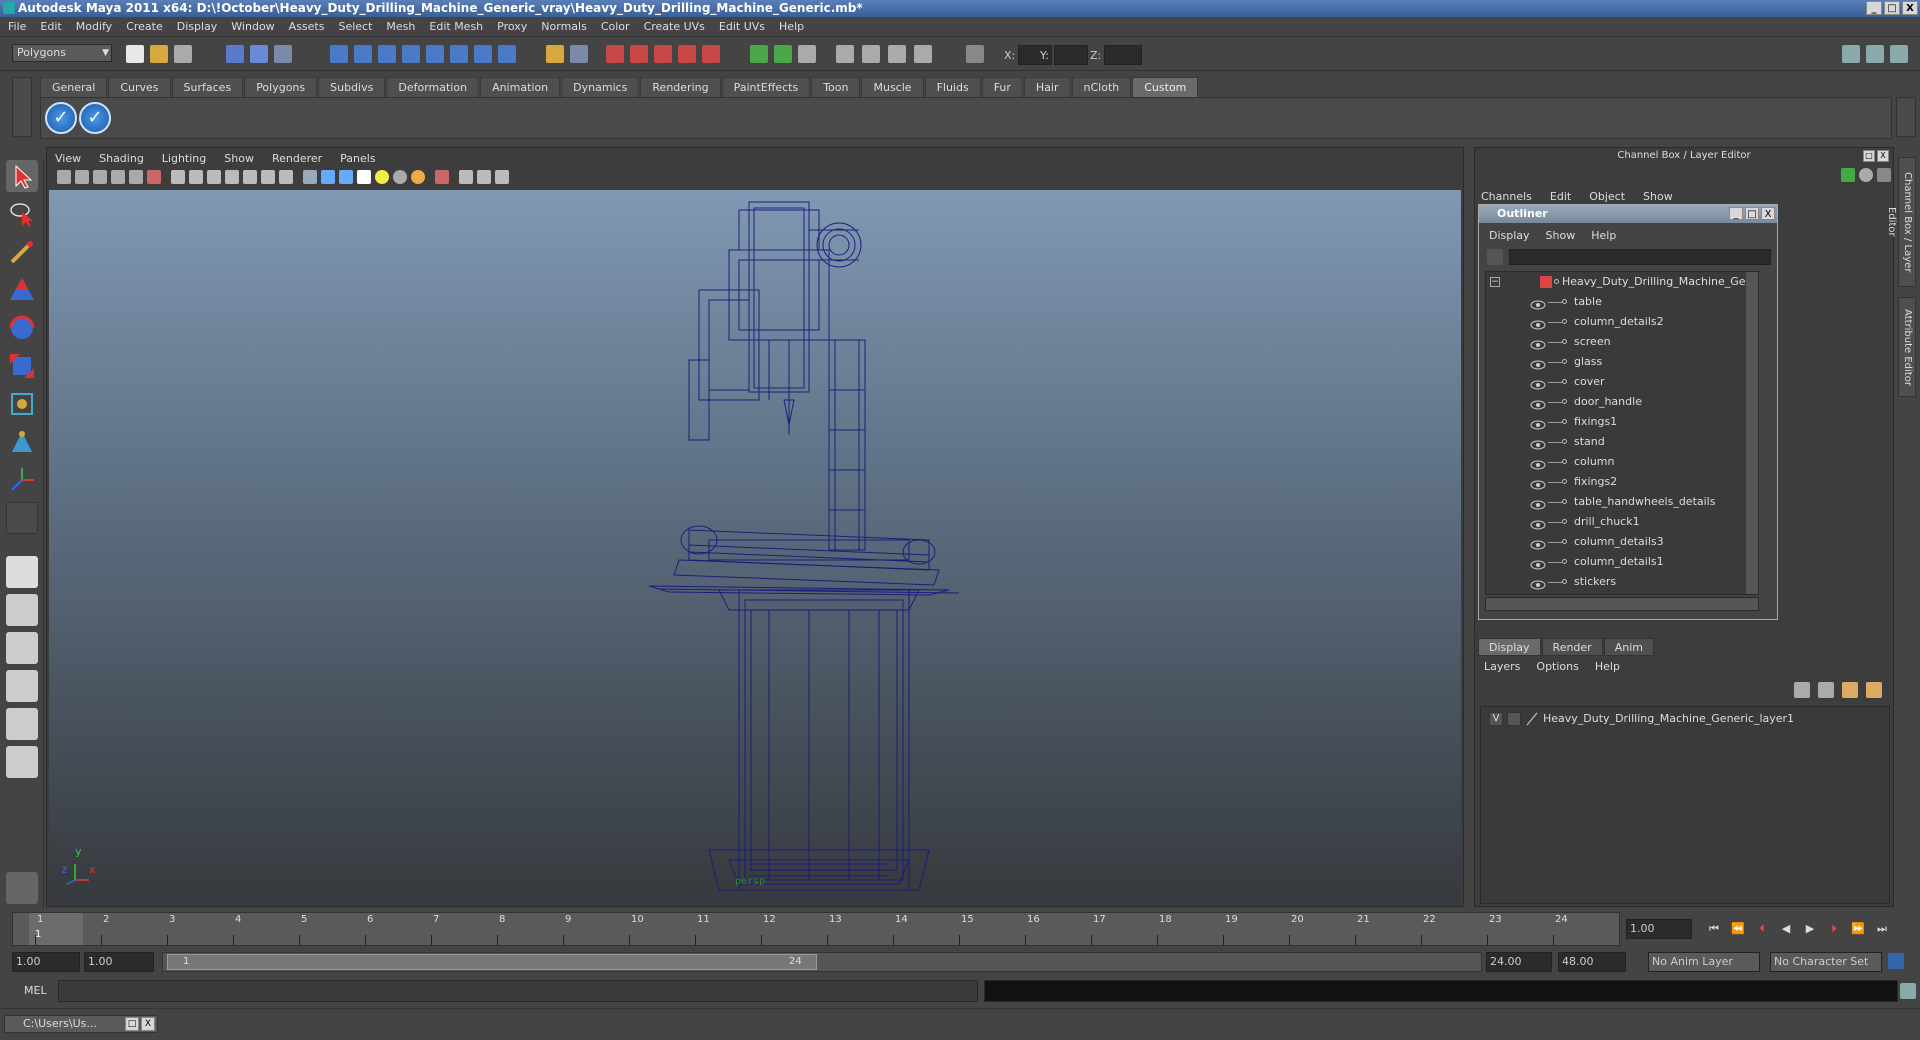 This screenshot has width=1920, height=1040. I want to click on current-time-field: 1.00, so click(1659, 929).